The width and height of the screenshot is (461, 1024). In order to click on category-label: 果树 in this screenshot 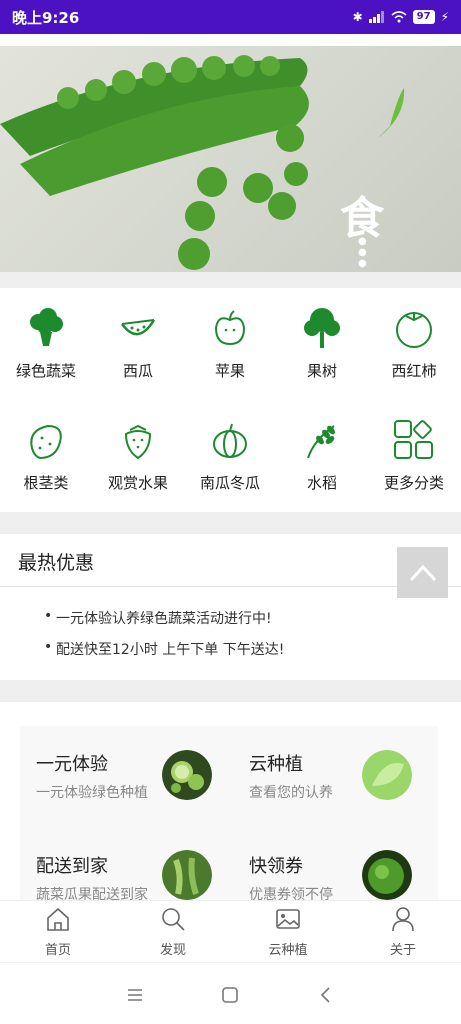, I will do `click(321, 371)`.